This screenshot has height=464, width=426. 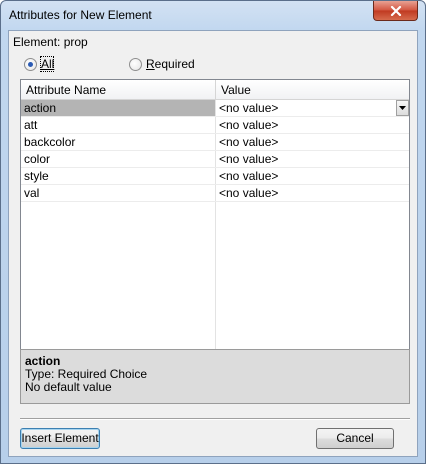 I want to click on radio-all, so click(x=30, y=64).